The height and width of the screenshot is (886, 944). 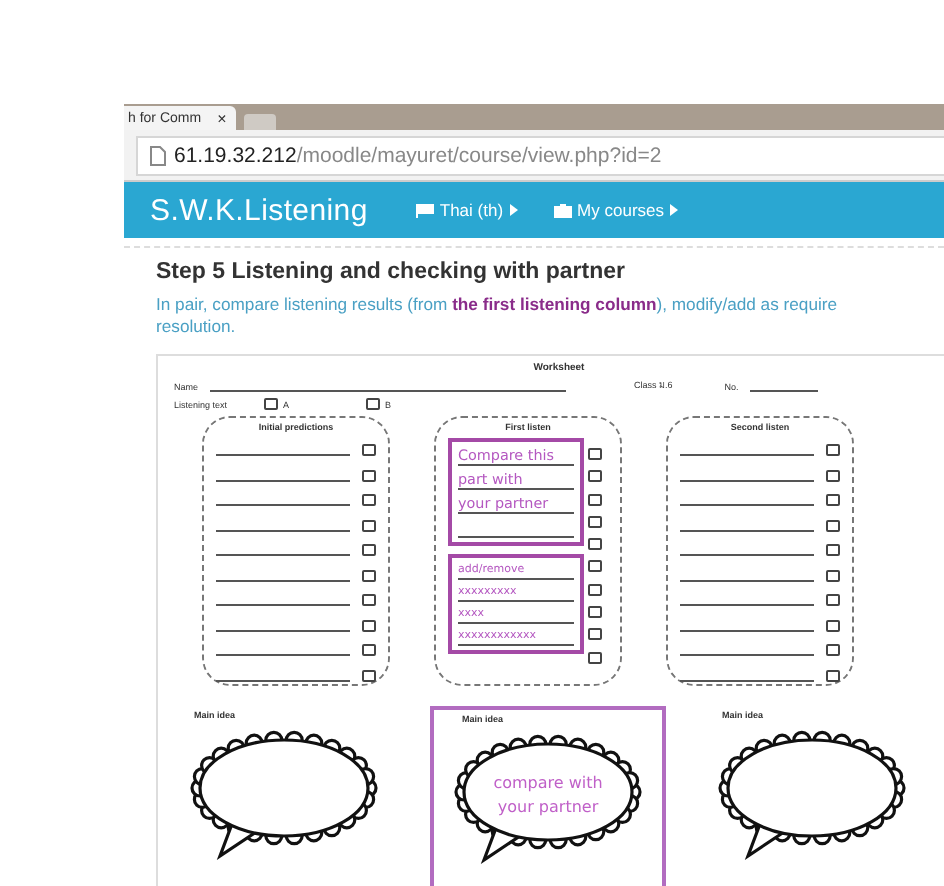 I want to click on step-heading: Step 5 Listening and checking with partner, so click(x=392, y=272).